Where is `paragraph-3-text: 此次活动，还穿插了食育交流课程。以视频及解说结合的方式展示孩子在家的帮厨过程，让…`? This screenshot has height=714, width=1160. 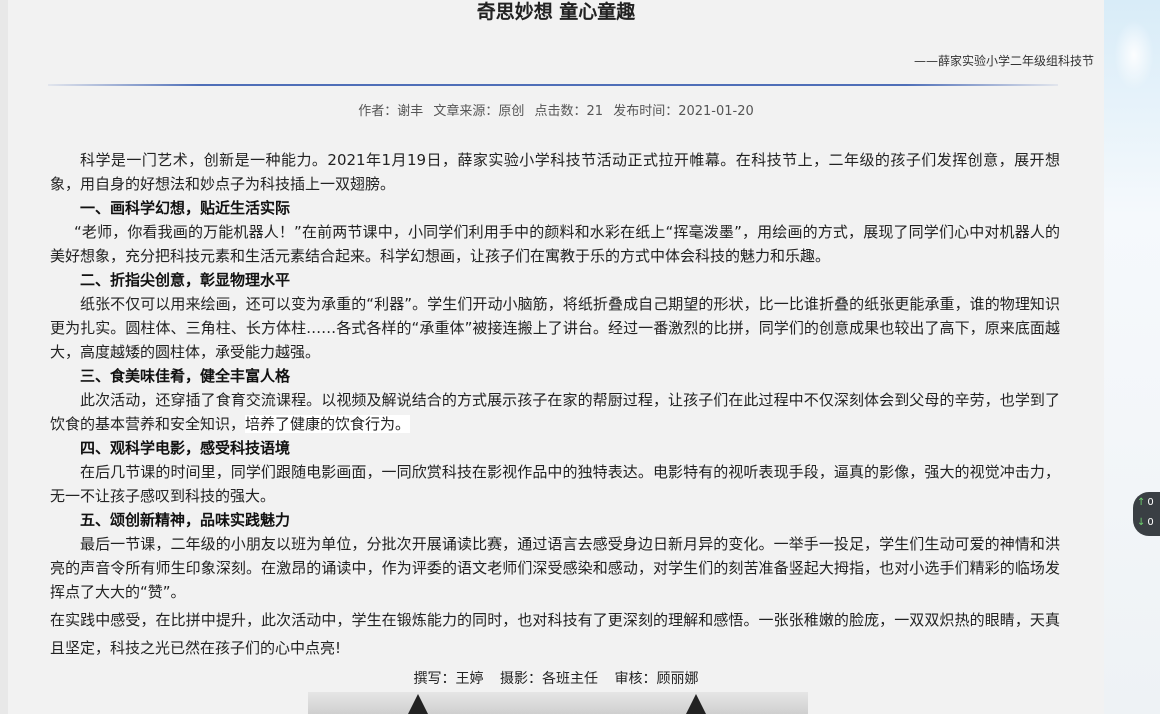 paragraph-3-text: 此次活动，还穿插了食育交流课程。以视频及解说结合的方式展示孩子在家的帮厨过程，让… is located at coordinates (555, 412).